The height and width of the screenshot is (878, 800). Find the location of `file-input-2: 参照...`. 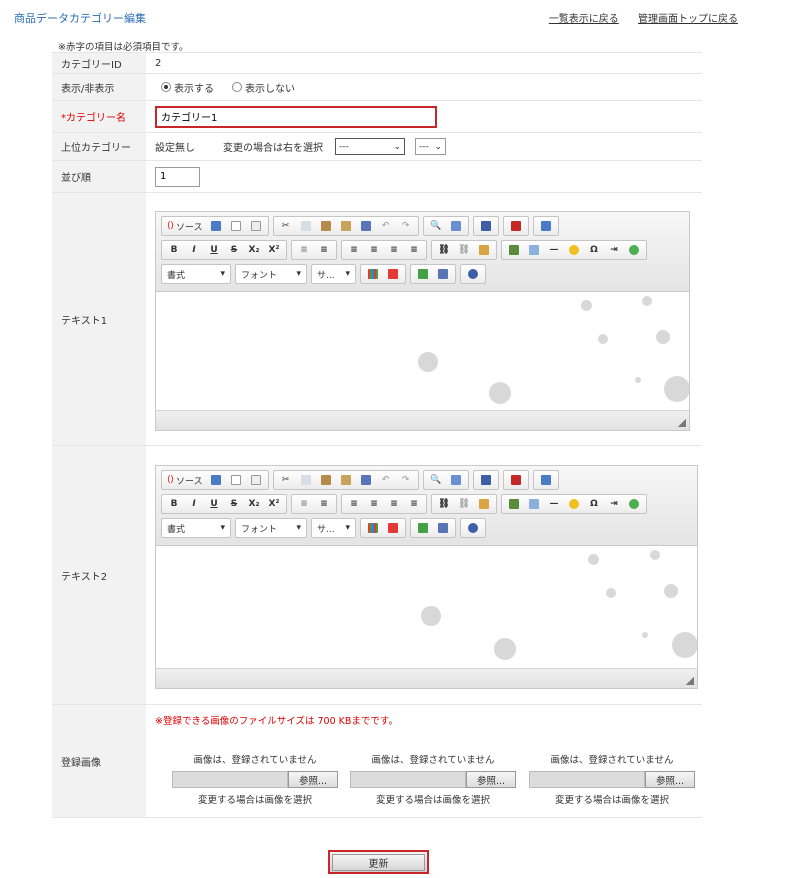

file-input-2: 参照... is located at coordinates (433, 779).